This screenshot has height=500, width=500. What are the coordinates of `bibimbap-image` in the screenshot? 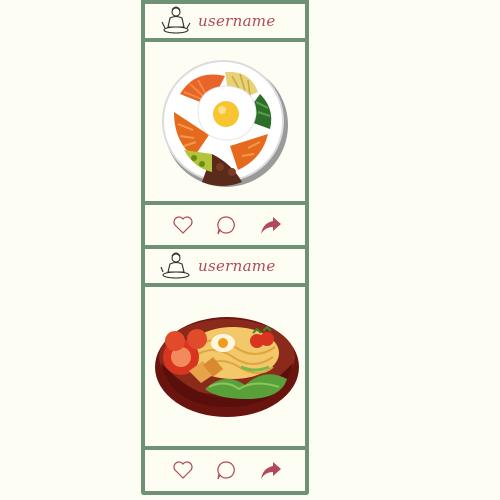 It's located at (225, 123).